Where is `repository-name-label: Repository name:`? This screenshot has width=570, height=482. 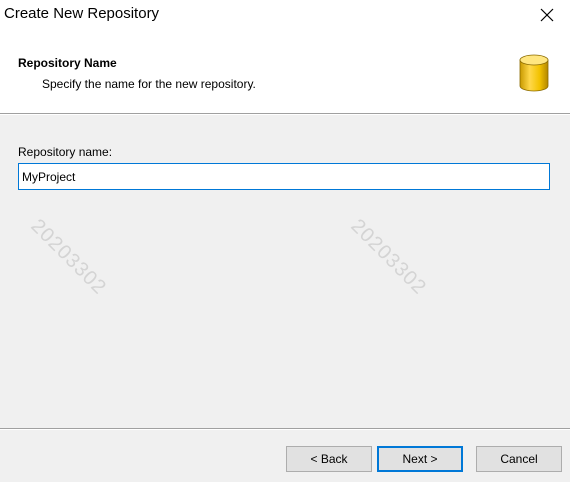
repository-name-label: Repository name: is located at coordinates (65, 152).